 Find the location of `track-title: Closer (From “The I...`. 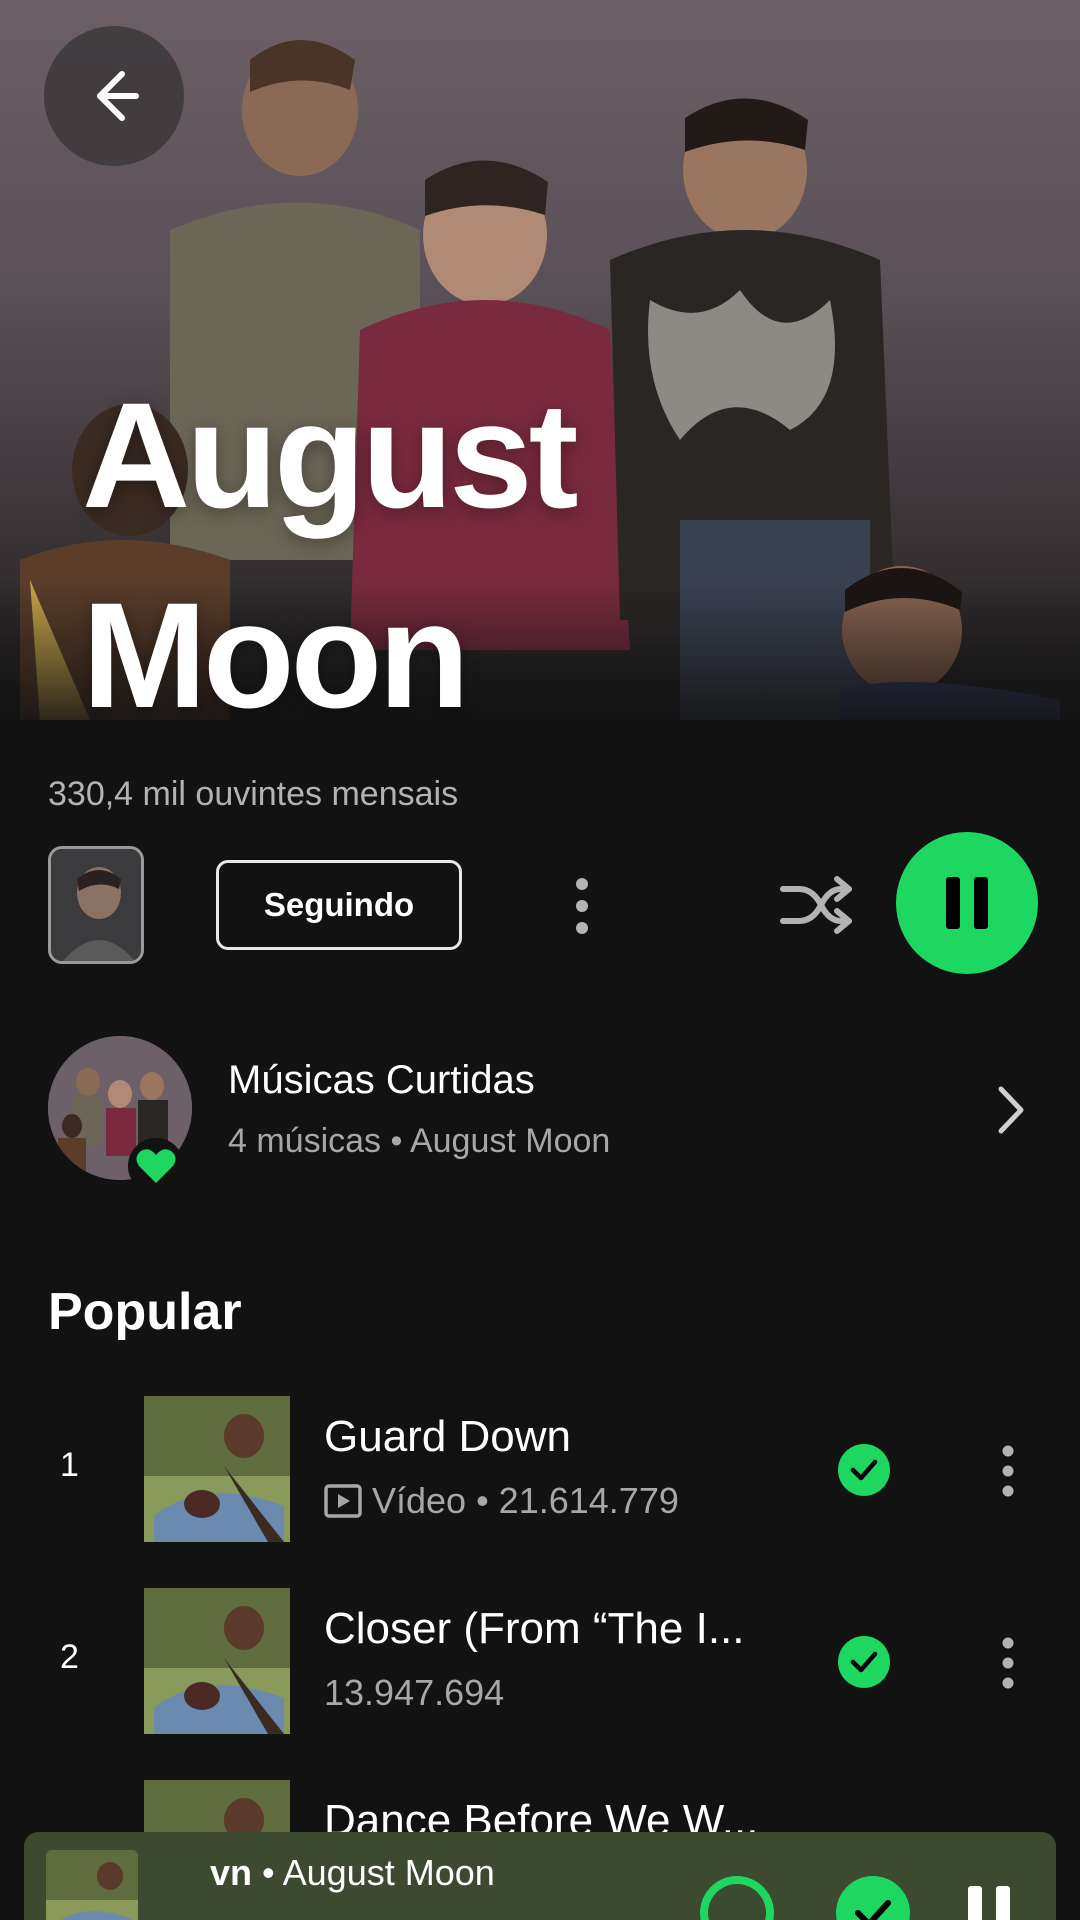

track-title: Closer (From “The I... is located at coordinates (534, 1628).